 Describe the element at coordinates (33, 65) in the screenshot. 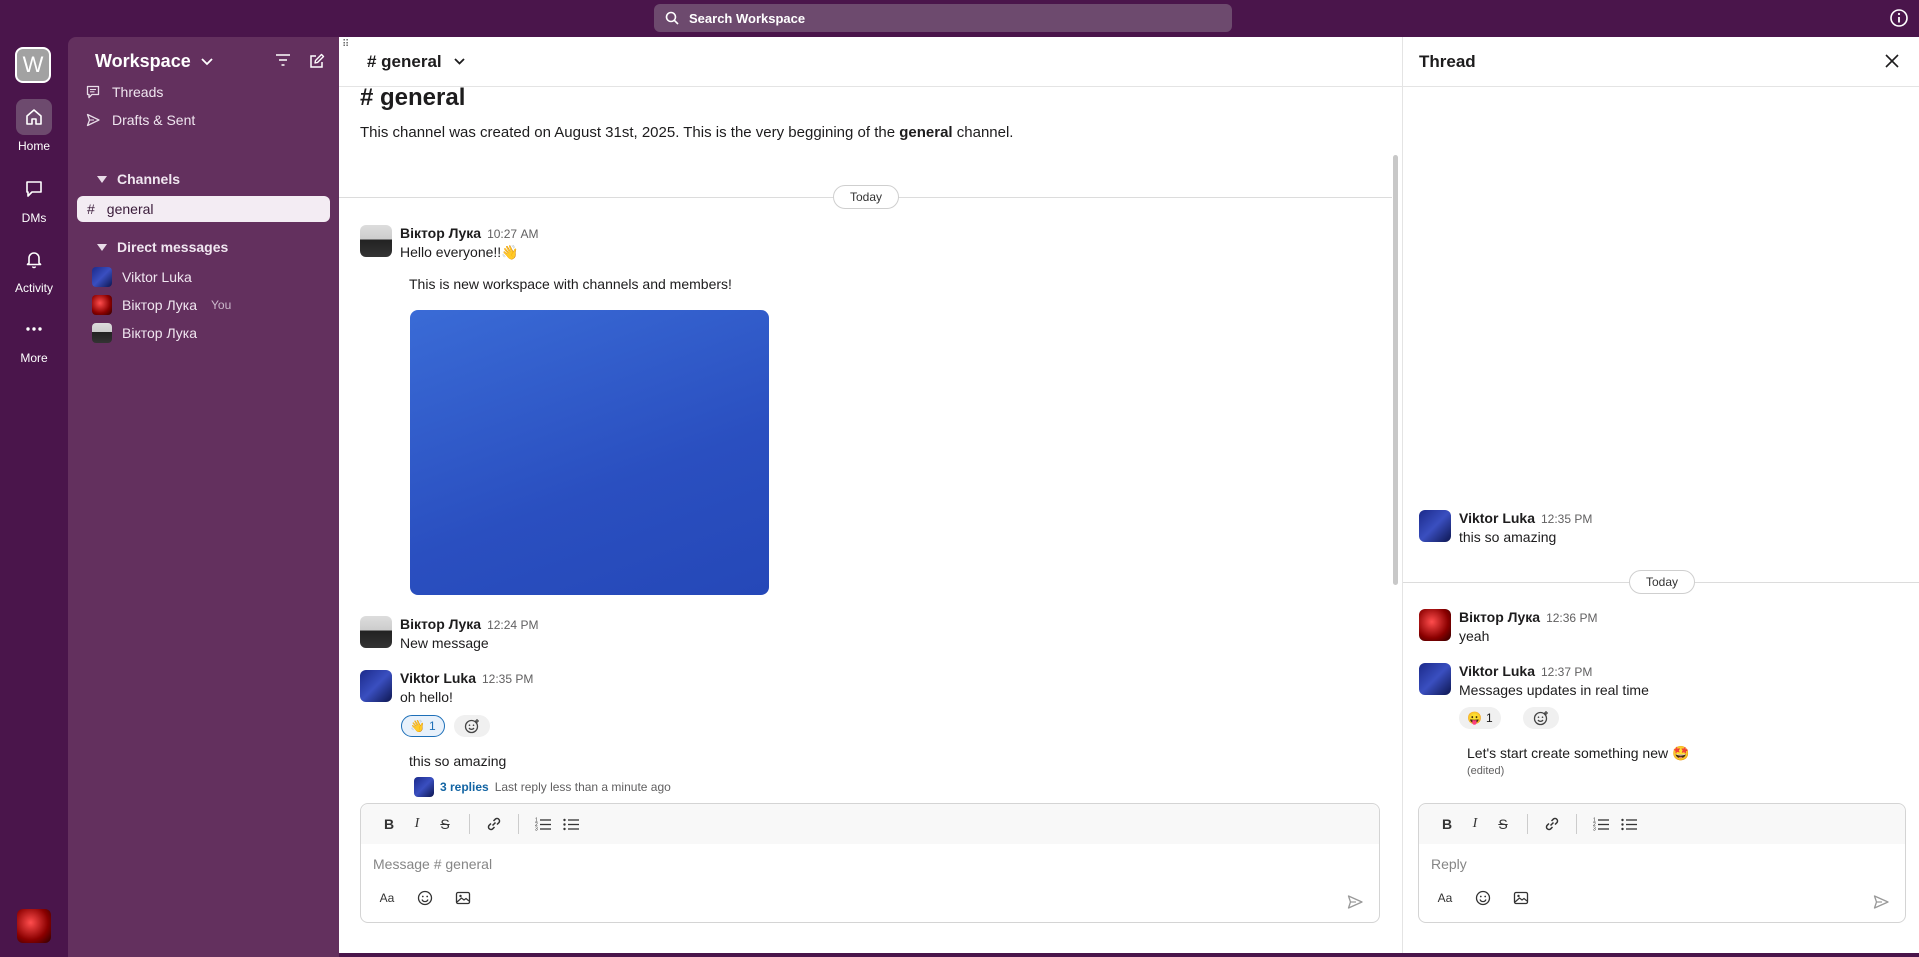

I see `workspace-avatar: W` at that location.